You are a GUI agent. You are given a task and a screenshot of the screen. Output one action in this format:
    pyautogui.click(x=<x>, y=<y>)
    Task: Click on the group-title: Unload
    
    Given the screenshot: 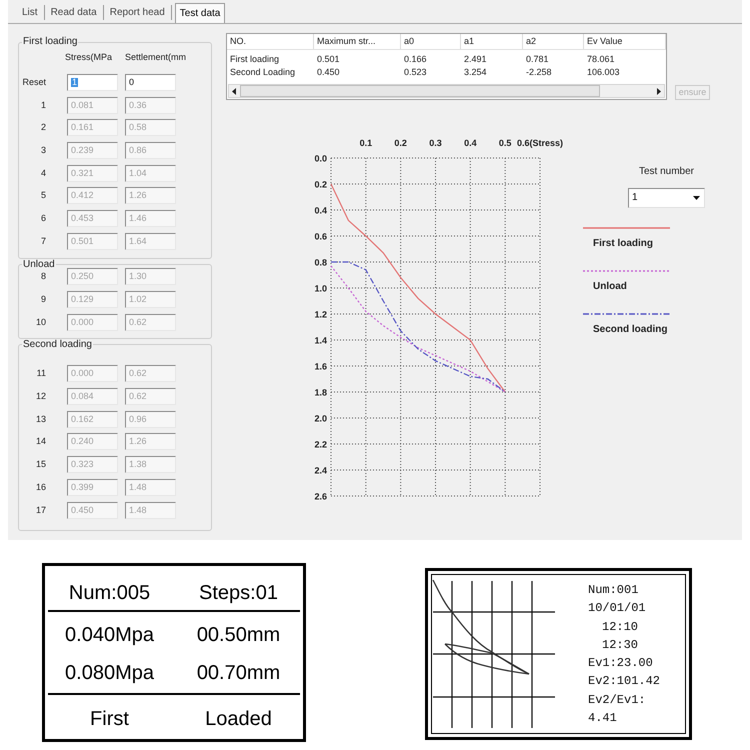 What is the action you would take?
    pyautogui.click(x=39, y=264)
    